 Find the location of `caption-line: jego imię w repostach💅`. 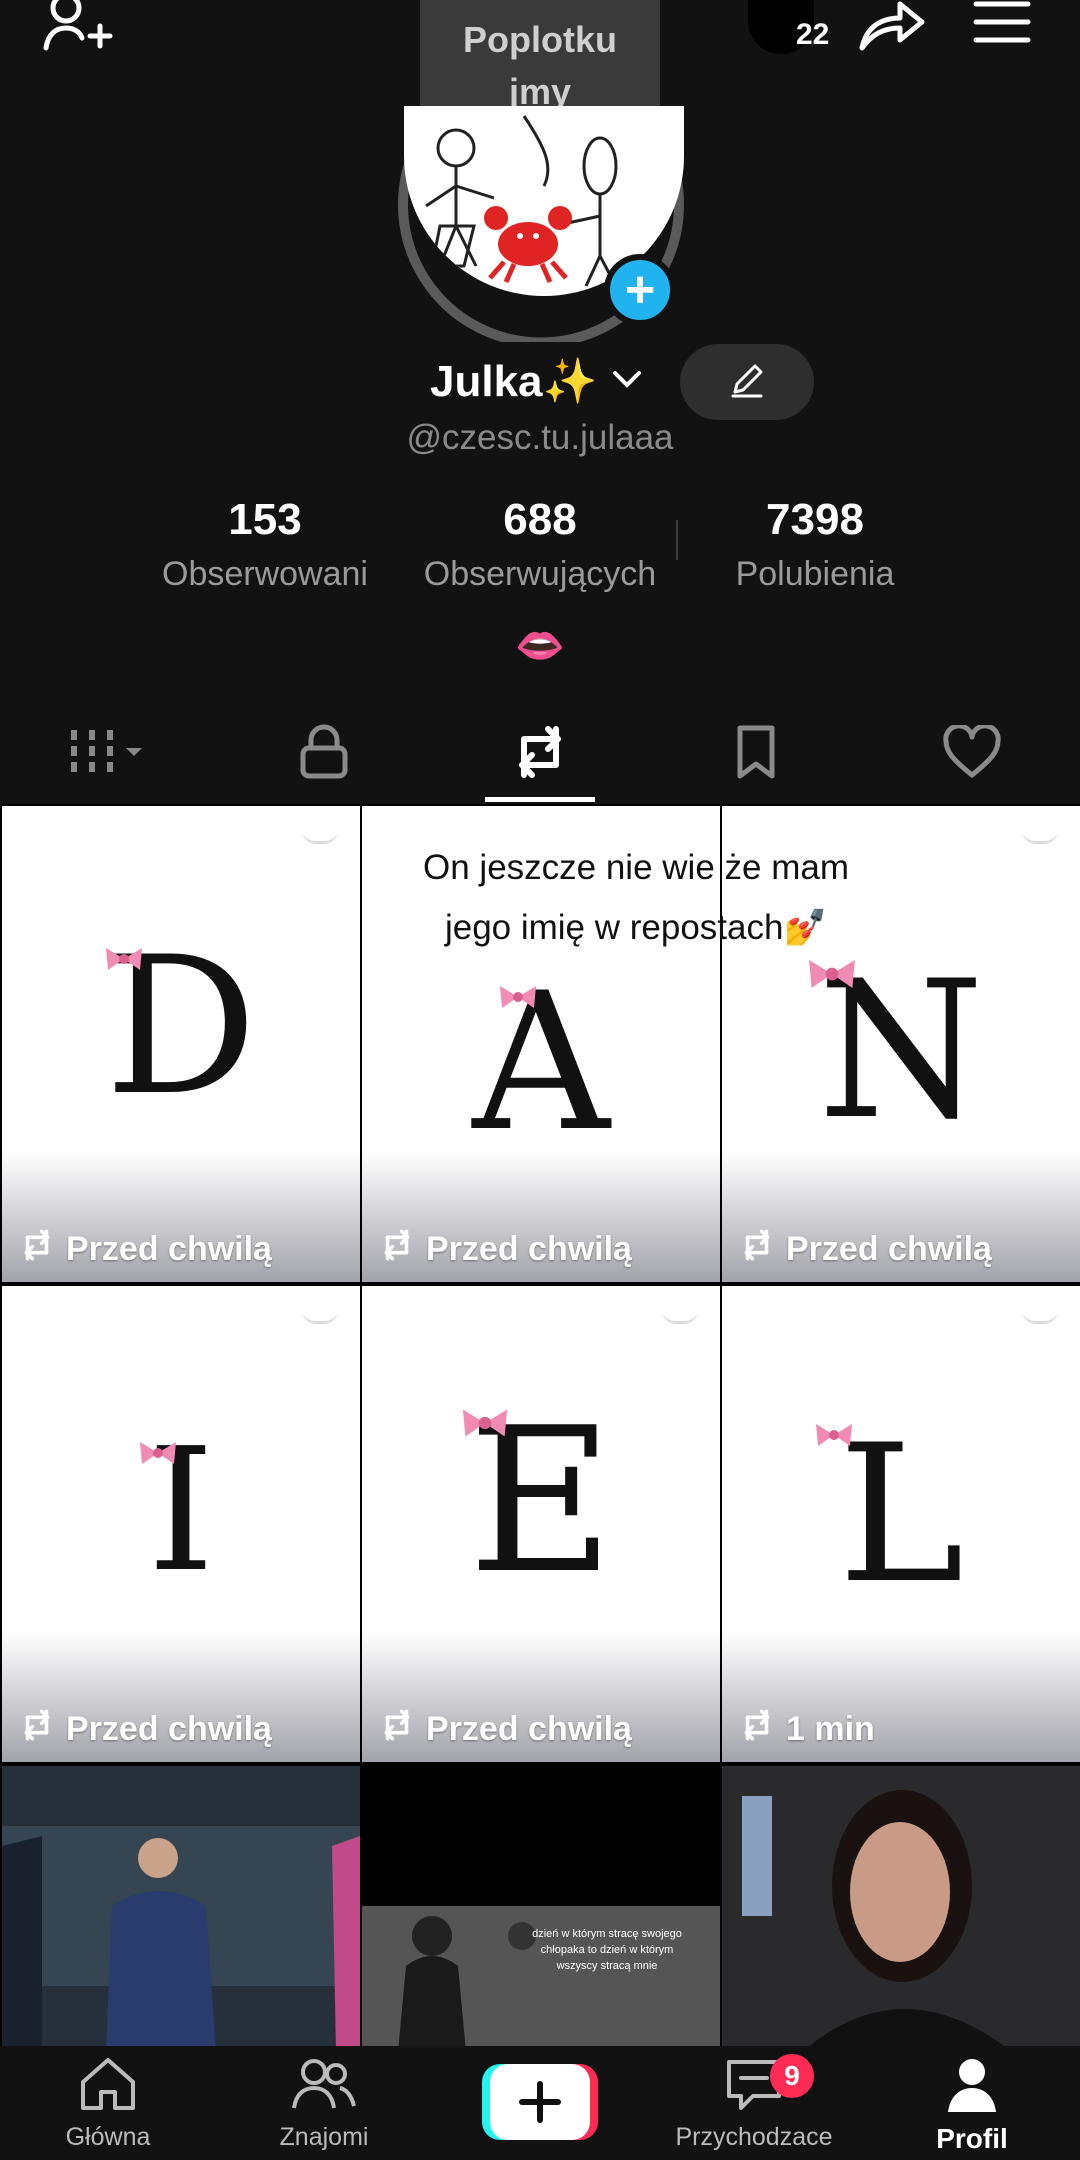

caption-line: jego imię w repostach💅 is located at coordinates (636, 927).